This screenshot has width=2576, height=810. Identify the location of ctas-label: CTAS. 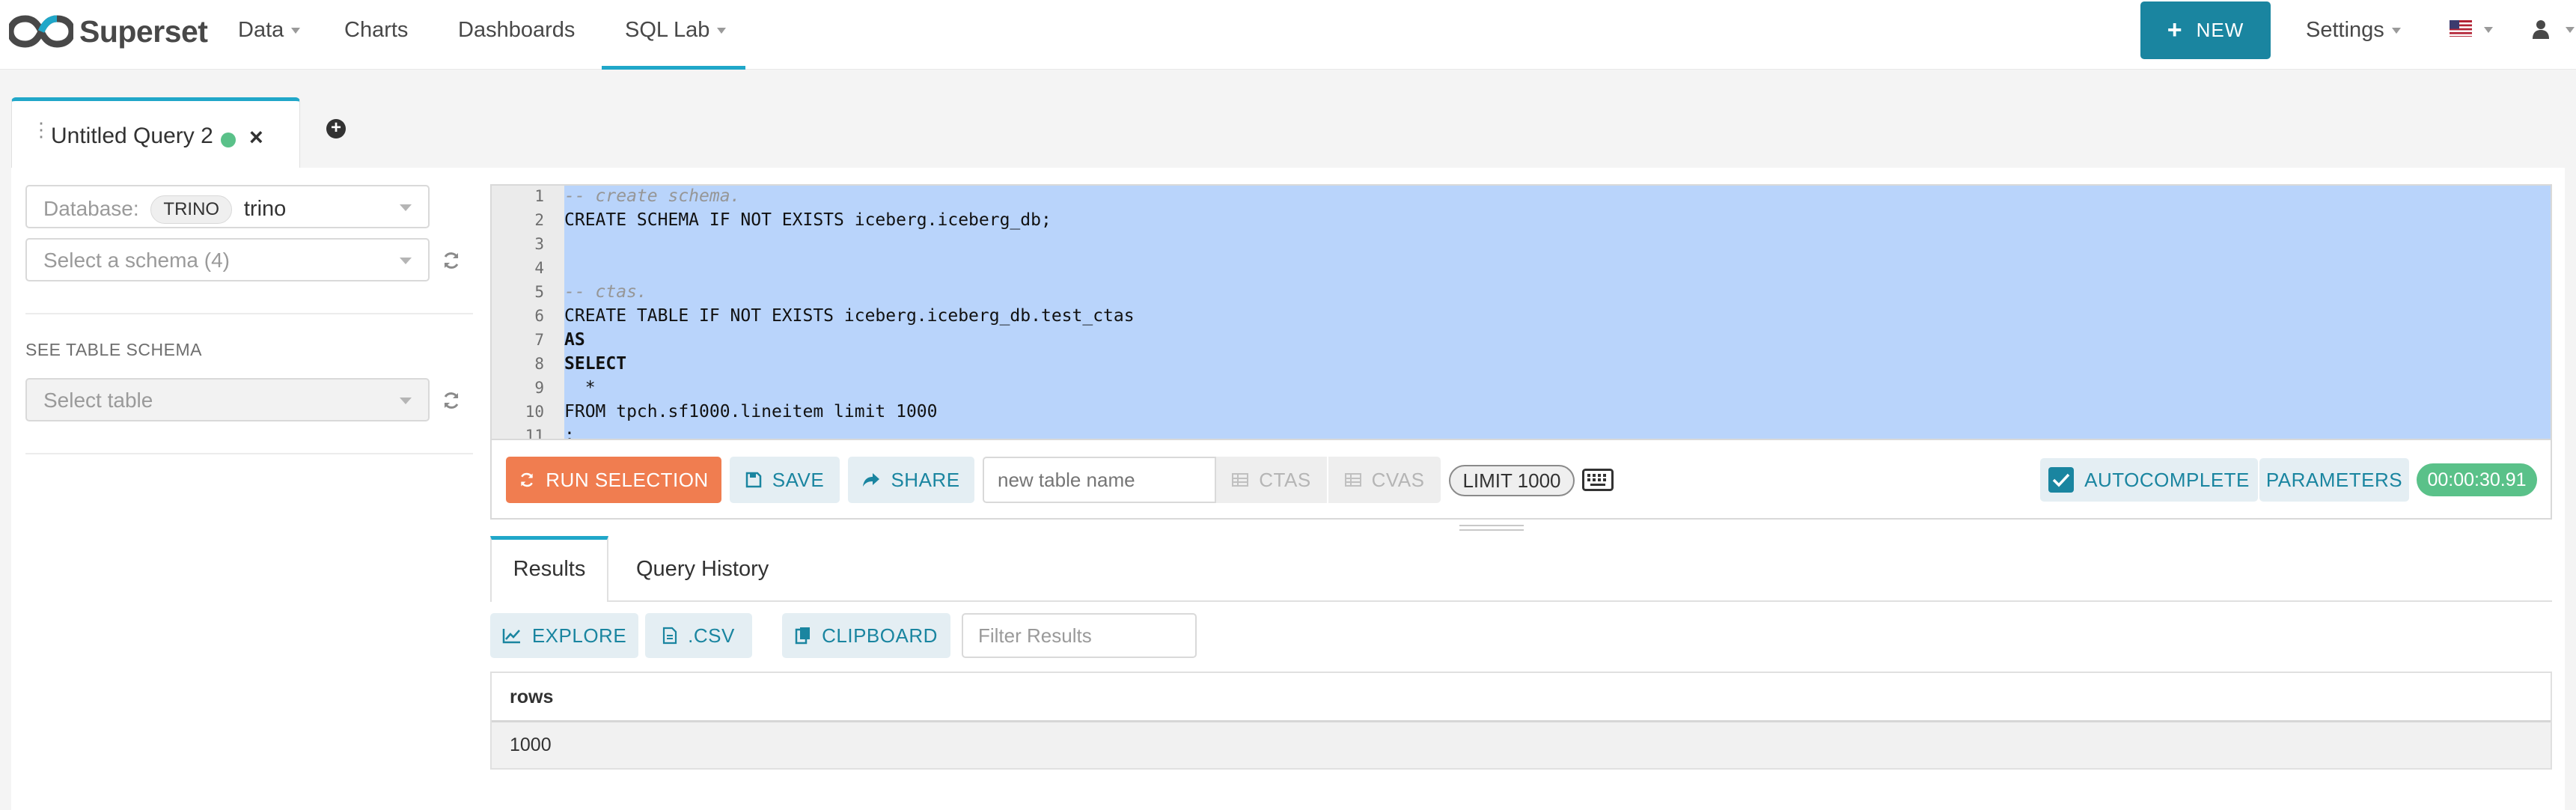
(1285, 479).